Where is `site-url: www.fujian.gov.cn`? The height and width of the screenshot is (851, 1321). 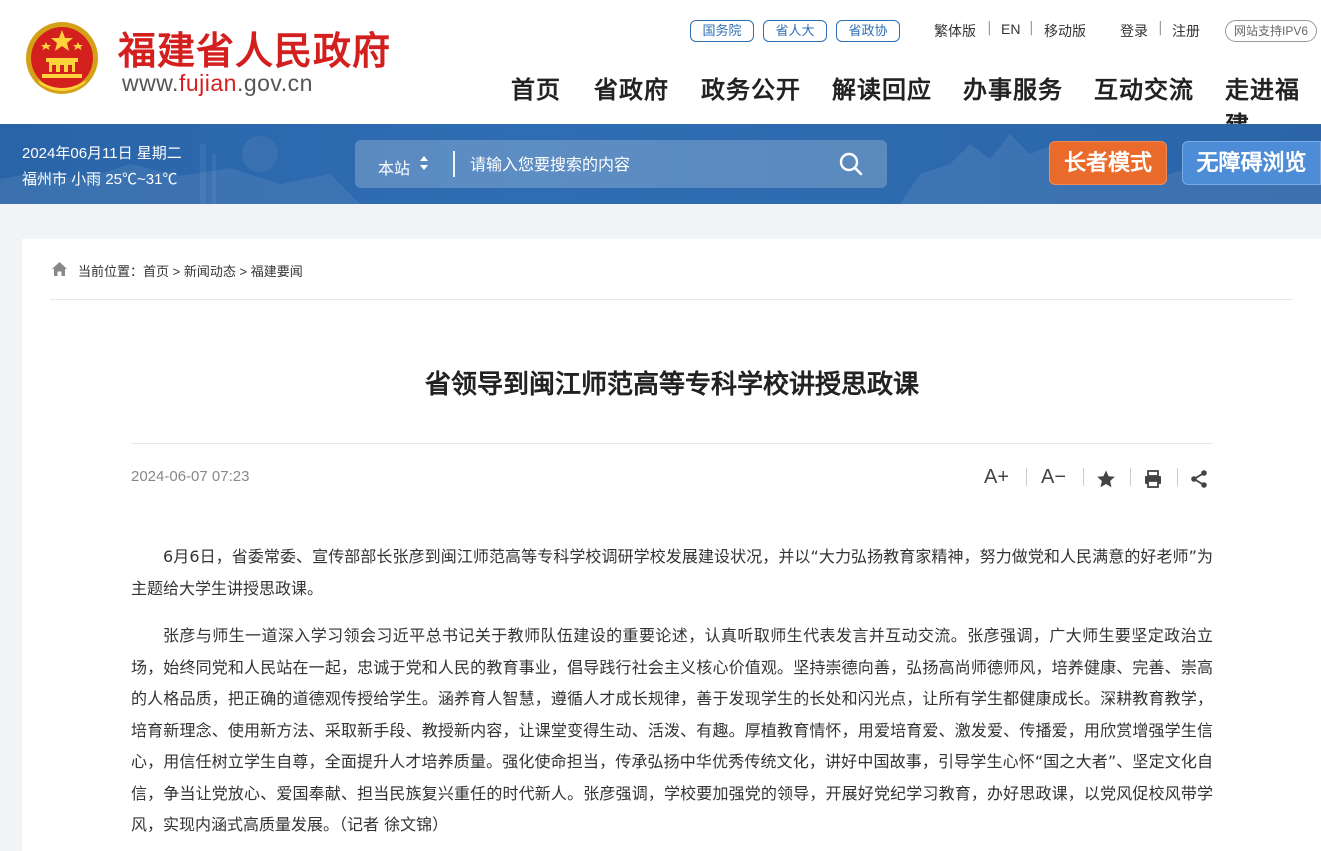
site-url: www.fujian.gov.cn is located at coordinates (217, 83).